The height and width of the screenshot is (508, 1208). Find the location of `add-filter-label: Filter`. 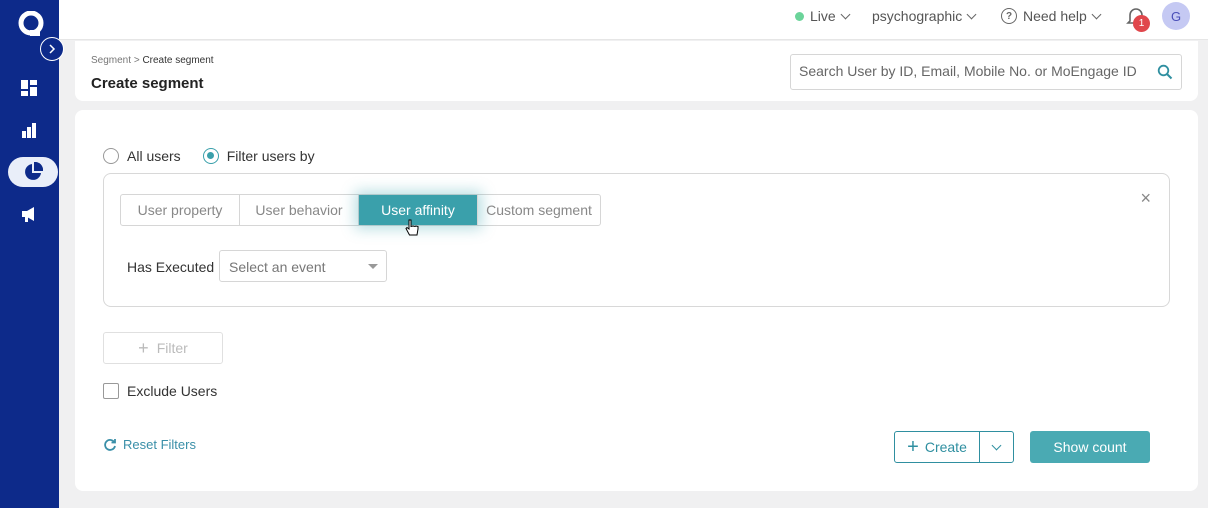

add-filter-label: Filter is located at coordinates (172, 348).